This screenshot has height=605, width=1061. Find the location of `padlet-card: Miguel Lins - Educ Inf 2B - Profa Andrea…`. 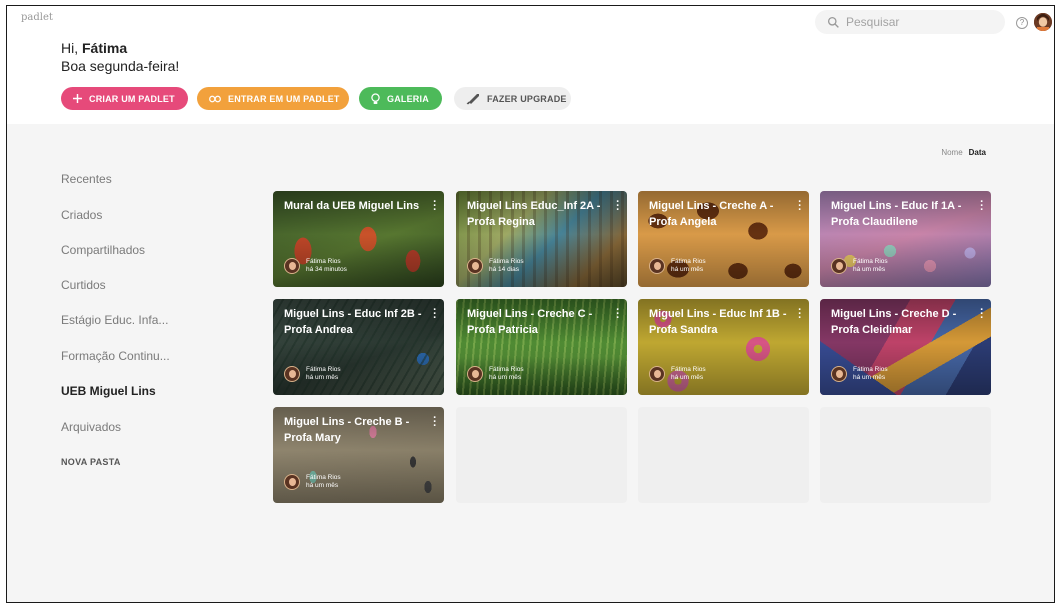

padlet-card: Miguel Lins - Educ Inf 2B - Profa Andrea… is located at coordinates (358, 347).